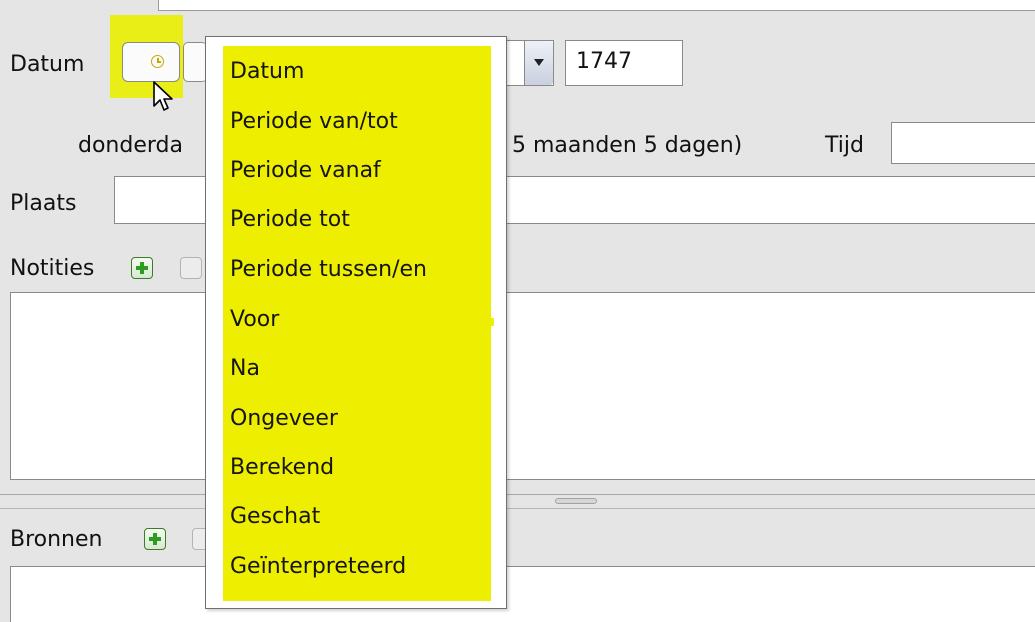 Image resolution: width=1035 pixels, height=622 pixels. What do you see at coordinates (282, 468) in the screenshot?
I see `menu-item-berekend: Berekend` at bounding box center [282, 468].